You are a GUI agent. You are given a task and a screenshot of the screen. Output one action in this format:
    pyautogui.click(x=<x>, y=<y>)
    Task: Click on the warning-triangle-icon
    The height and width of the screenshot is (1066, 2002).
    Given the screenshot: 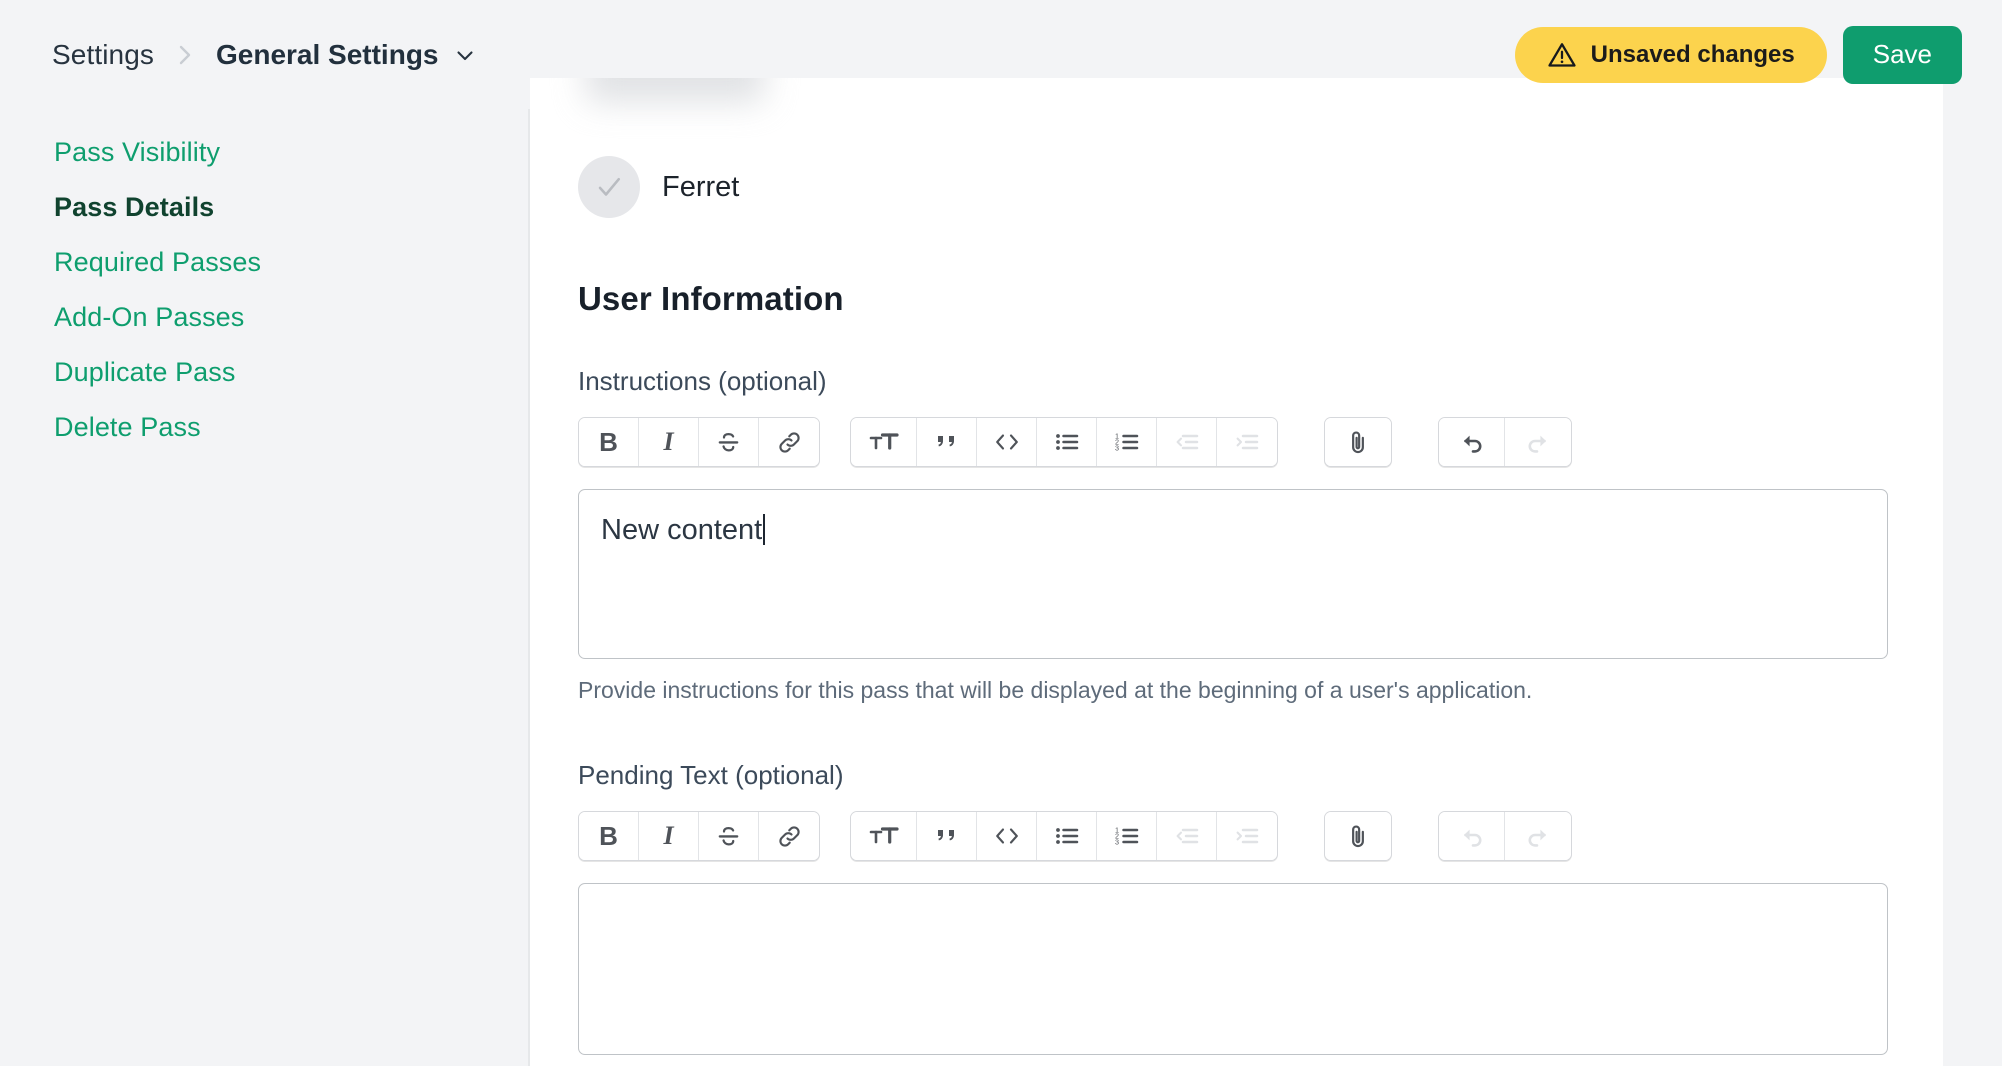 What is the action you would take?
    pyautogui.click(x=1562, y=55)
    